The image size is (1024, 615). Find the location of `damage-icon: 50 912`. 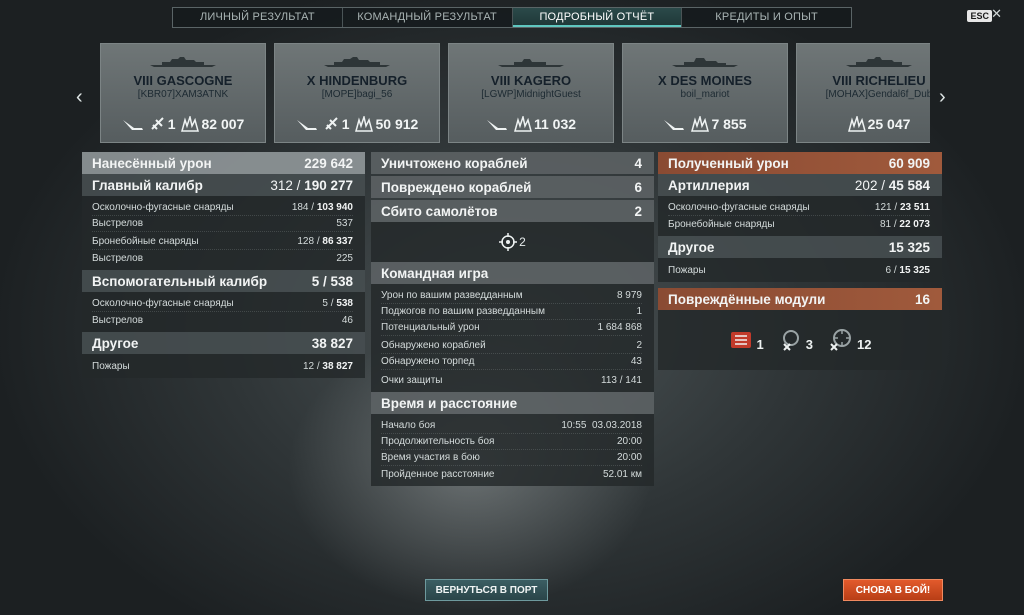

damage-icon: 50 912 is located at coordinates (386, 124).